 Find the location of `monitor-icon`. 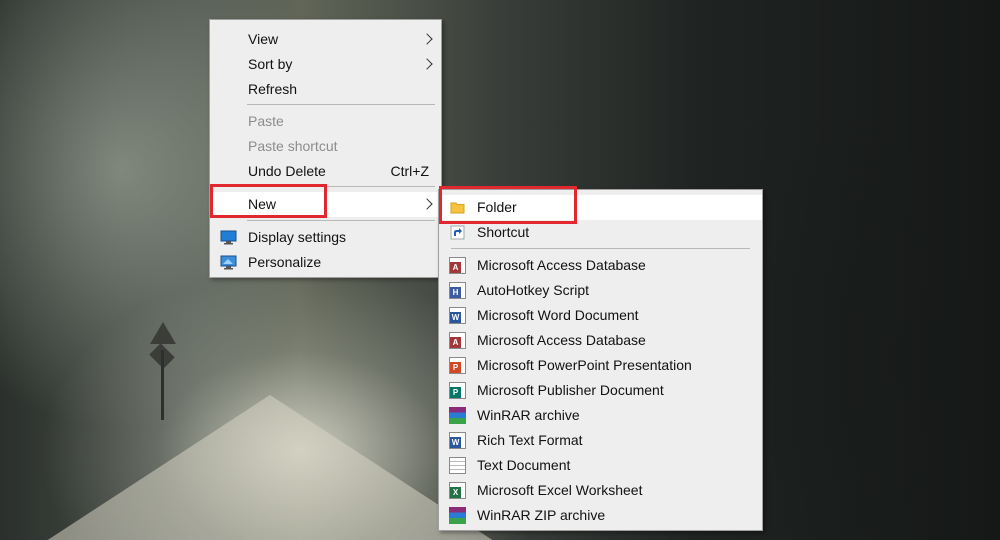

monitor-icon is located at coordinates (228, 237).